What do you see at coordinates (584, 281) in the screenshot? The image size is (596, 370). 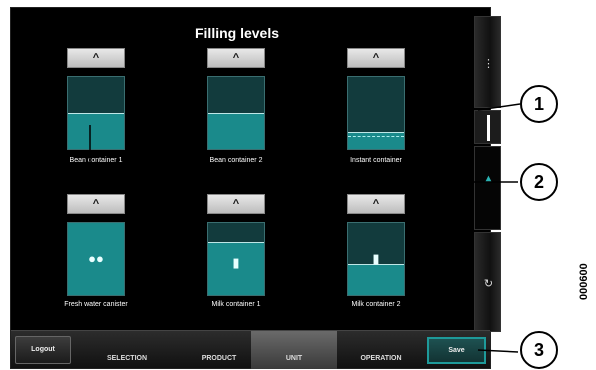 I see `figure-code: 000600` at bounding box center [584, 281].